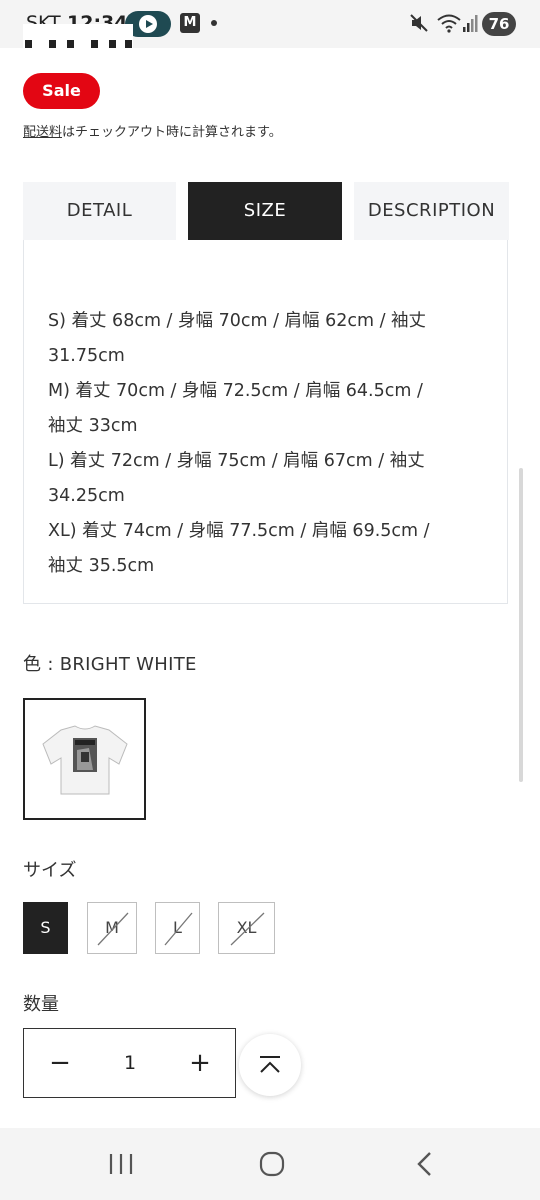  What do you see at coordinates (61, 91) in the screenshot?
I see `sale-badge: Sale` at bounding box center [61, 91].